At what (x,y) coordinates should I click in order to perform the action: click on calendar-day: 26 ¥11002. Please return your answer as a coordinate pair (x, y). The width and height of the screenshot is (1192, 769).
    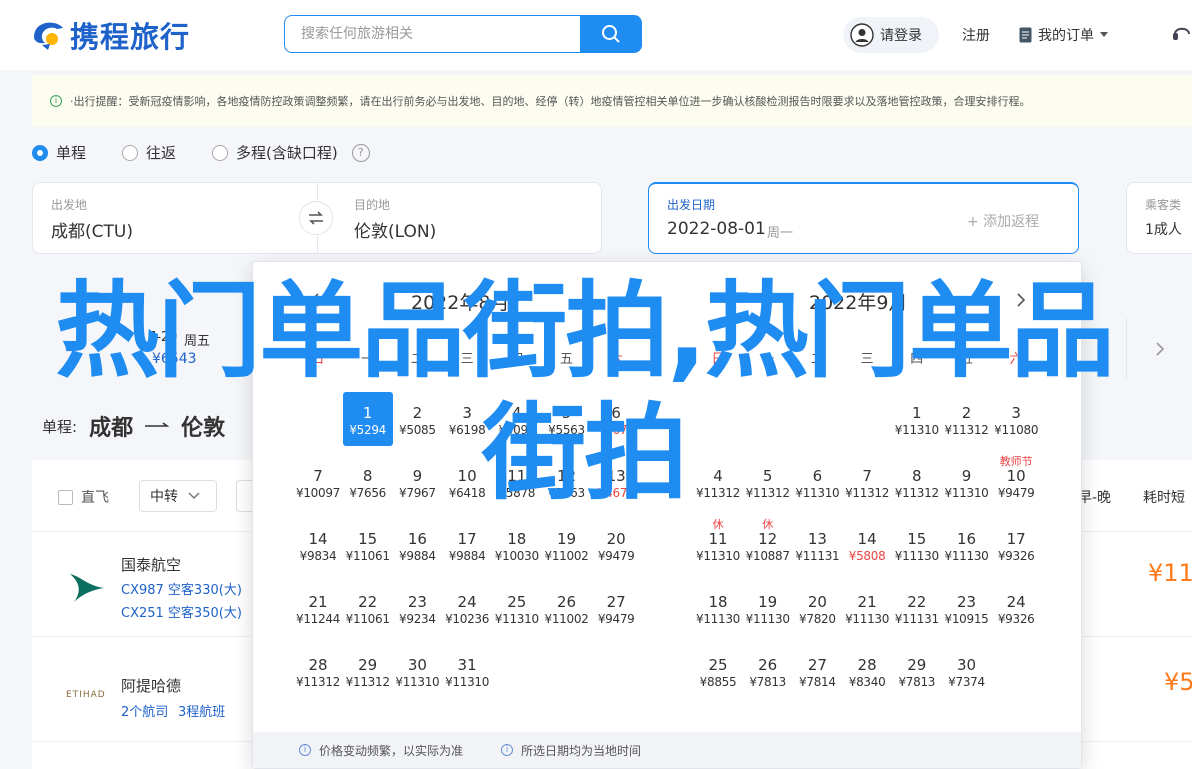
    Looking at the image, I should click on (567, 608).